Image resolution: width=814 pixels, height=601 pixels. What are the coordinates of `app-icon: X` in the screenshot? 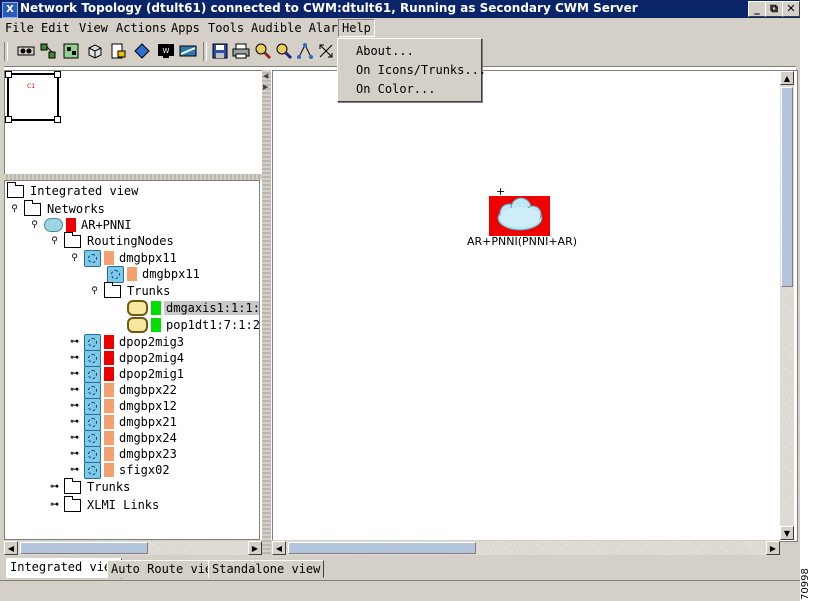 It's located at (10, 10).